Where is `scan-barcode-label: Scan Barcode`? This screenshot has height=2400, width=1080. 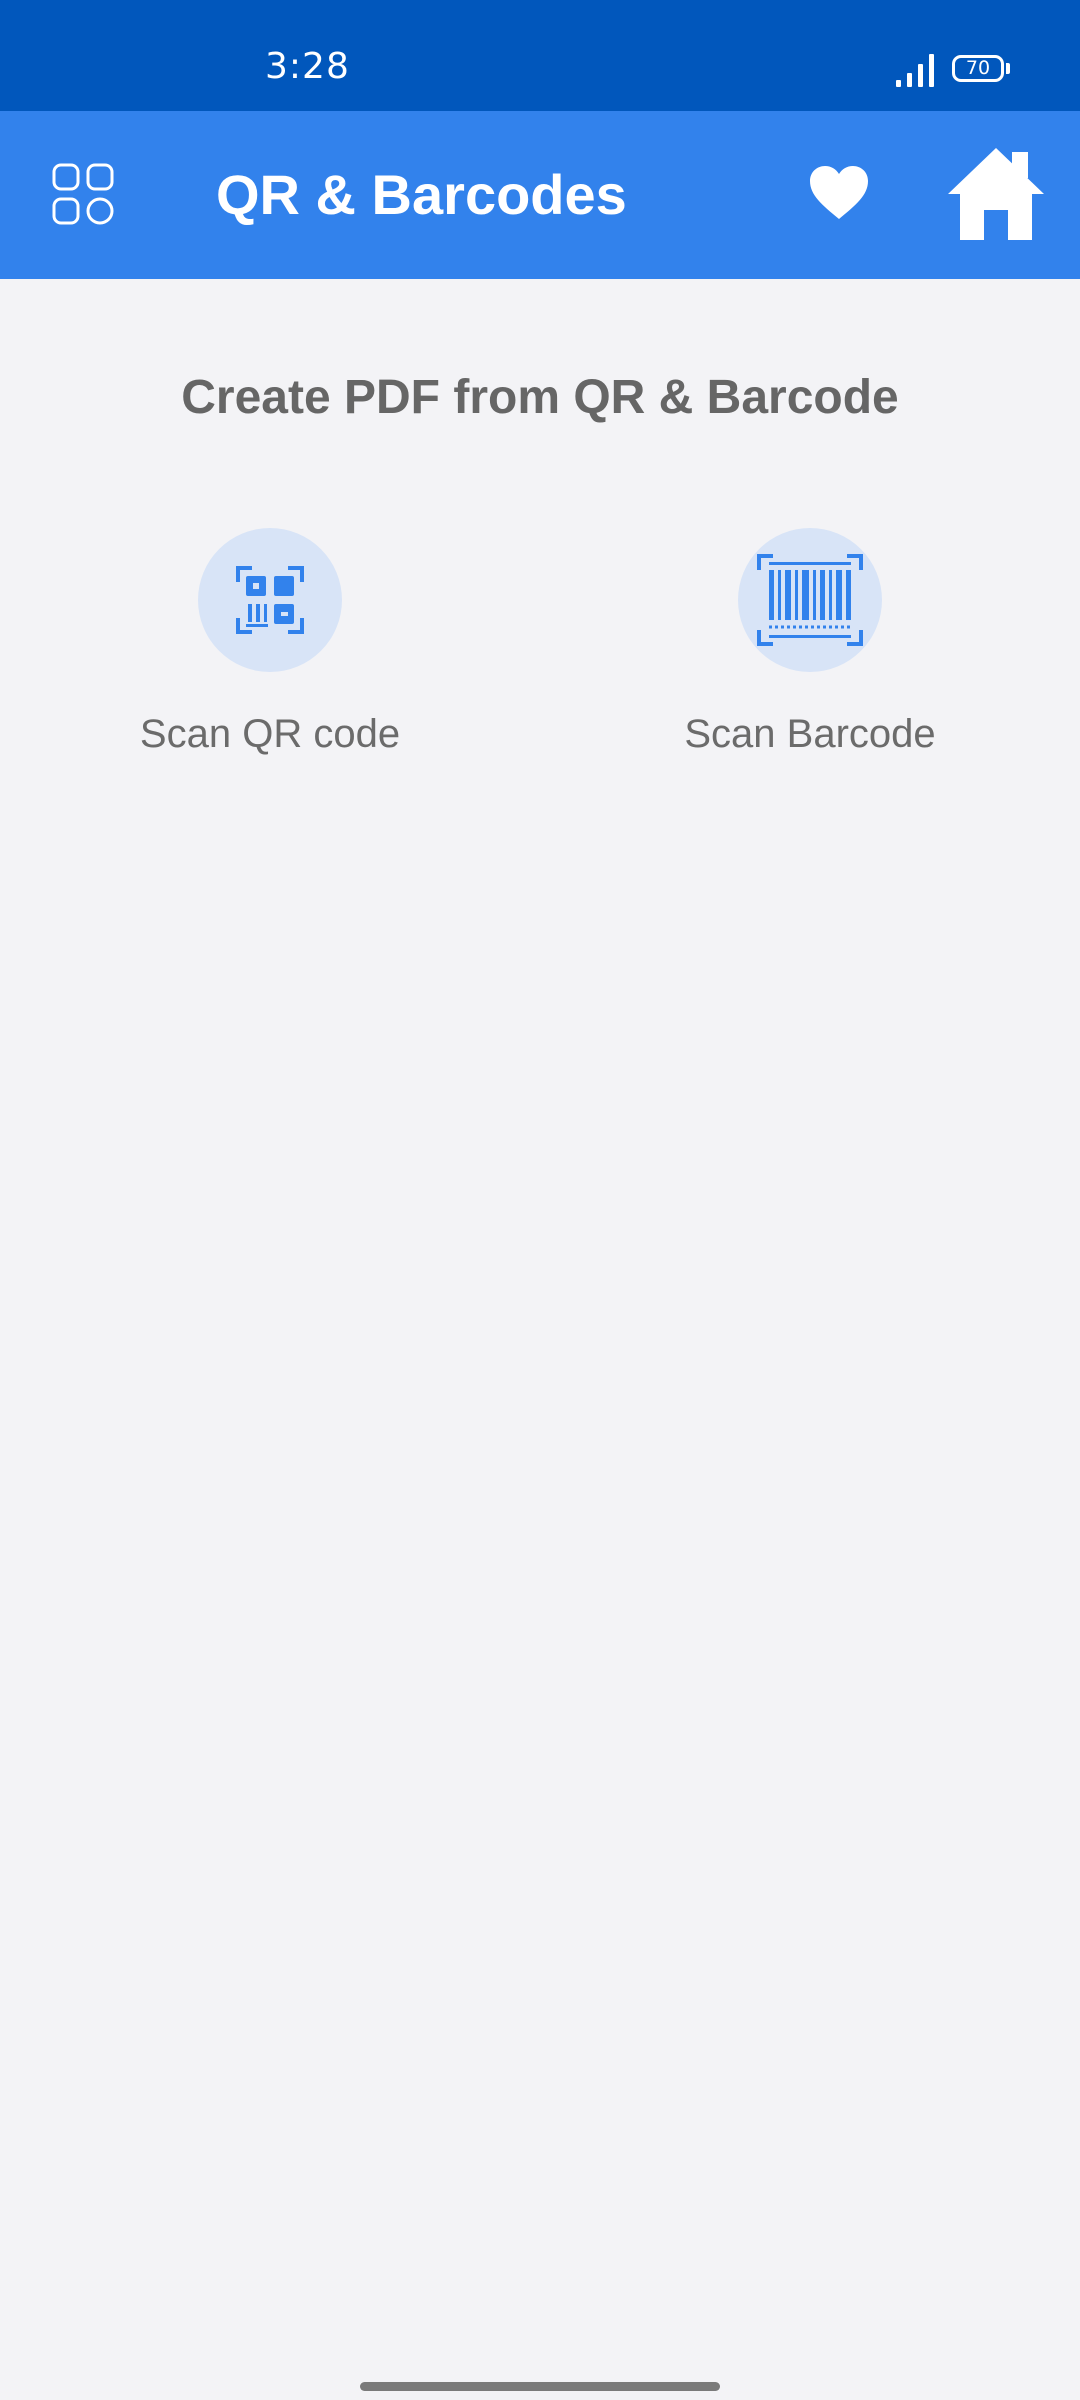
scan-barcode-label: Scan Barcode is located at coordinates (810, 734).